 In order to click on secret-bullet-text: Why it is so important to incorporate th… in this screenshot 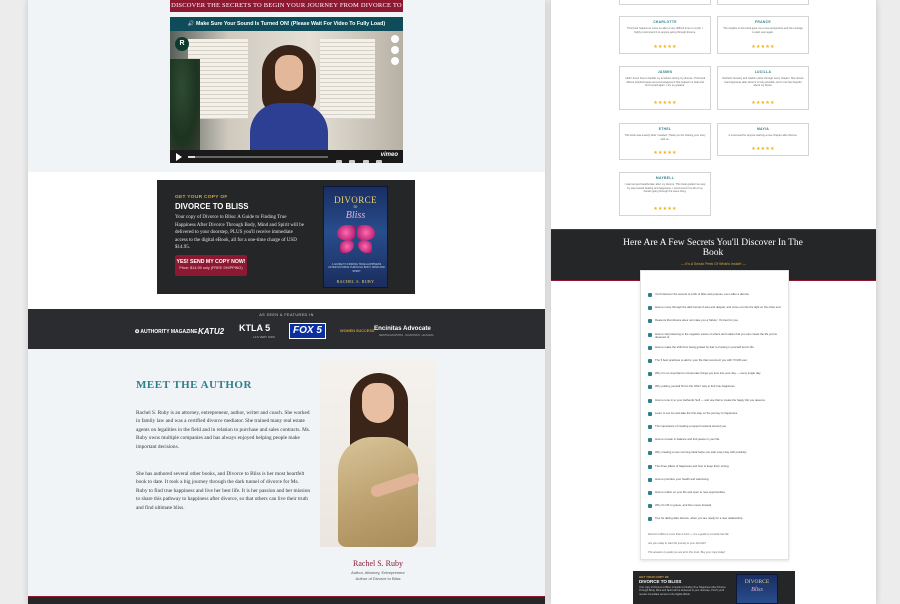, I will do `click(708, 373)`.